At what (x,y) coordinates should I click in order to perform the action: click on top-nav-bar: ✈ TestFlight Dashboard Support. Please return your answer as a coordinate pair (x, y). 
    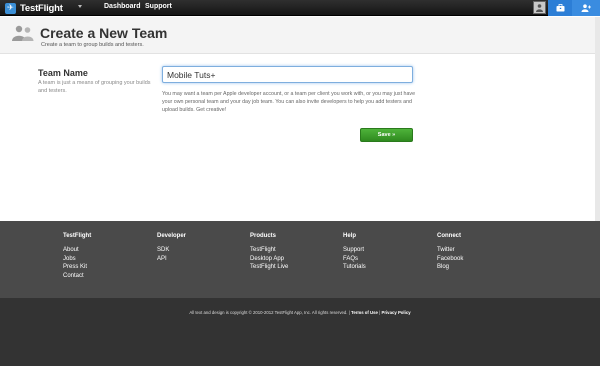
    Looking at the image, I should click on (300, 8).